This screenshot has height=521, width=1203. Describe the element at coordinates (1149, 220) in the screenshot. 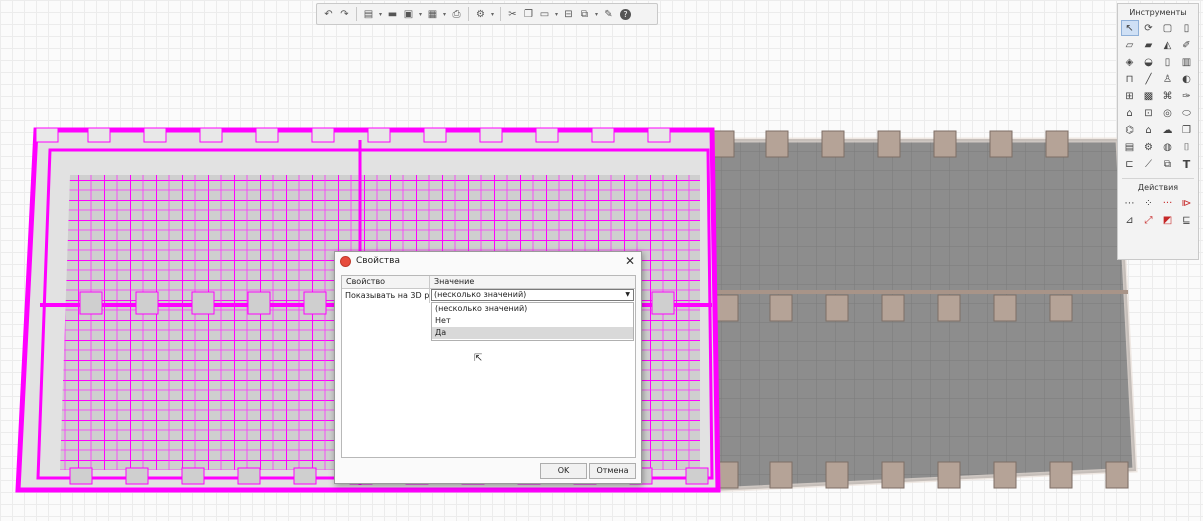

I see `stretch-icon: ⤢` at that location.